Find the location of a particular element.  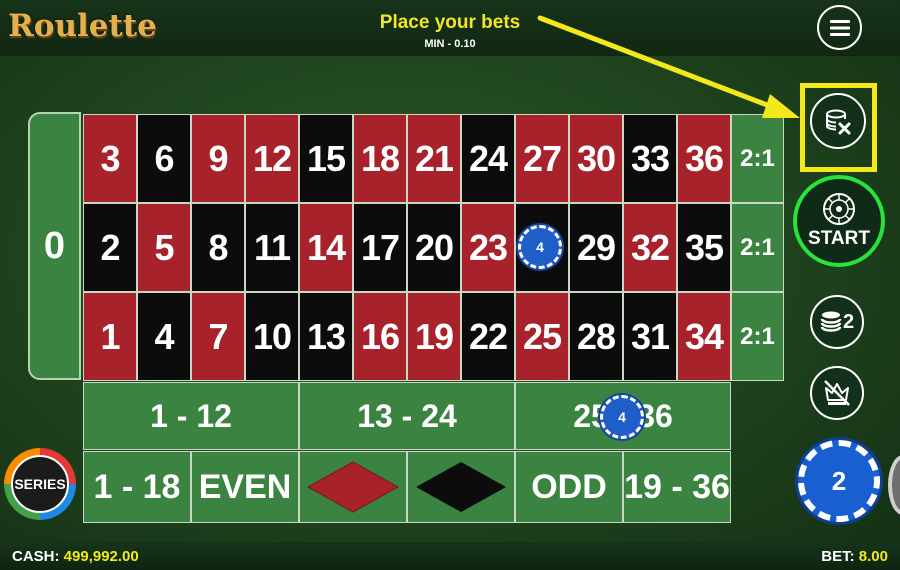

bet-even: EVEN is located at coordinates (245, 487).